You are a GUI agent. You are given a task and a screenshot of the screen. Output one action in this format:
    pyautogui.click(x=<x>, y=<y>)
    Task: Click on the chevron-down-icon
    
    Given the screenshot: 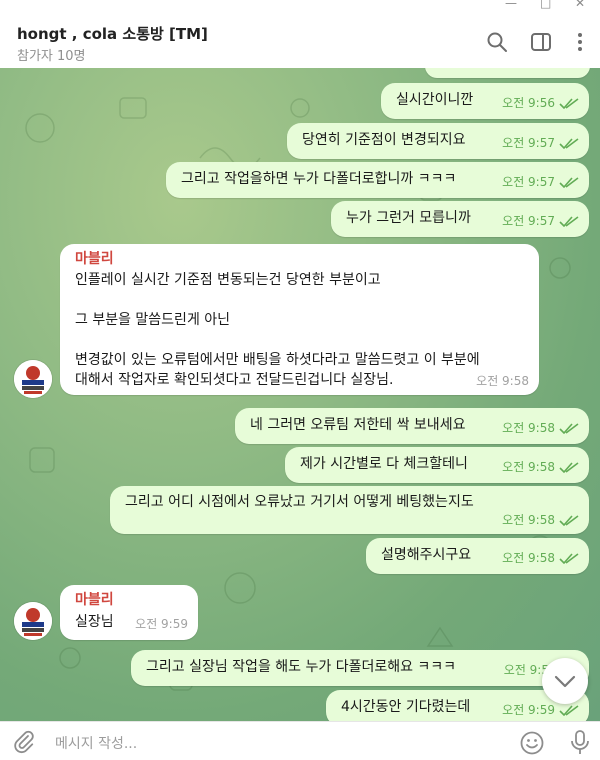 What is the action you would take?
    pyautogui.click(x=565, y=681)
    